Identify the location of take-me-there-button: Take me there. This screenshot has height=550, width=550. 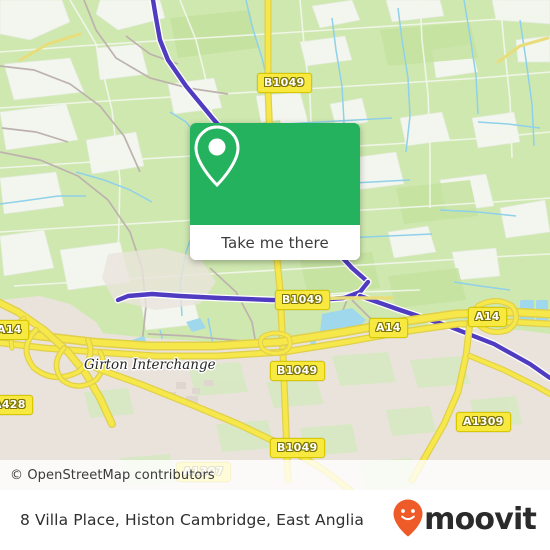
(275, 242).